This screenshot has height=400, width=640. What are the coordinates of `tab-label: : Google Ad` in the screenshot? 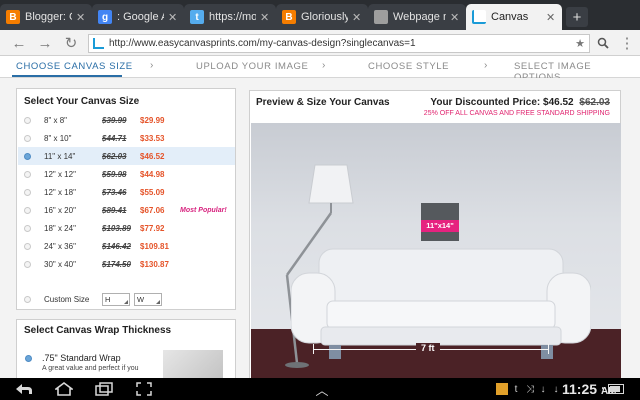 It's located at (140, 17).